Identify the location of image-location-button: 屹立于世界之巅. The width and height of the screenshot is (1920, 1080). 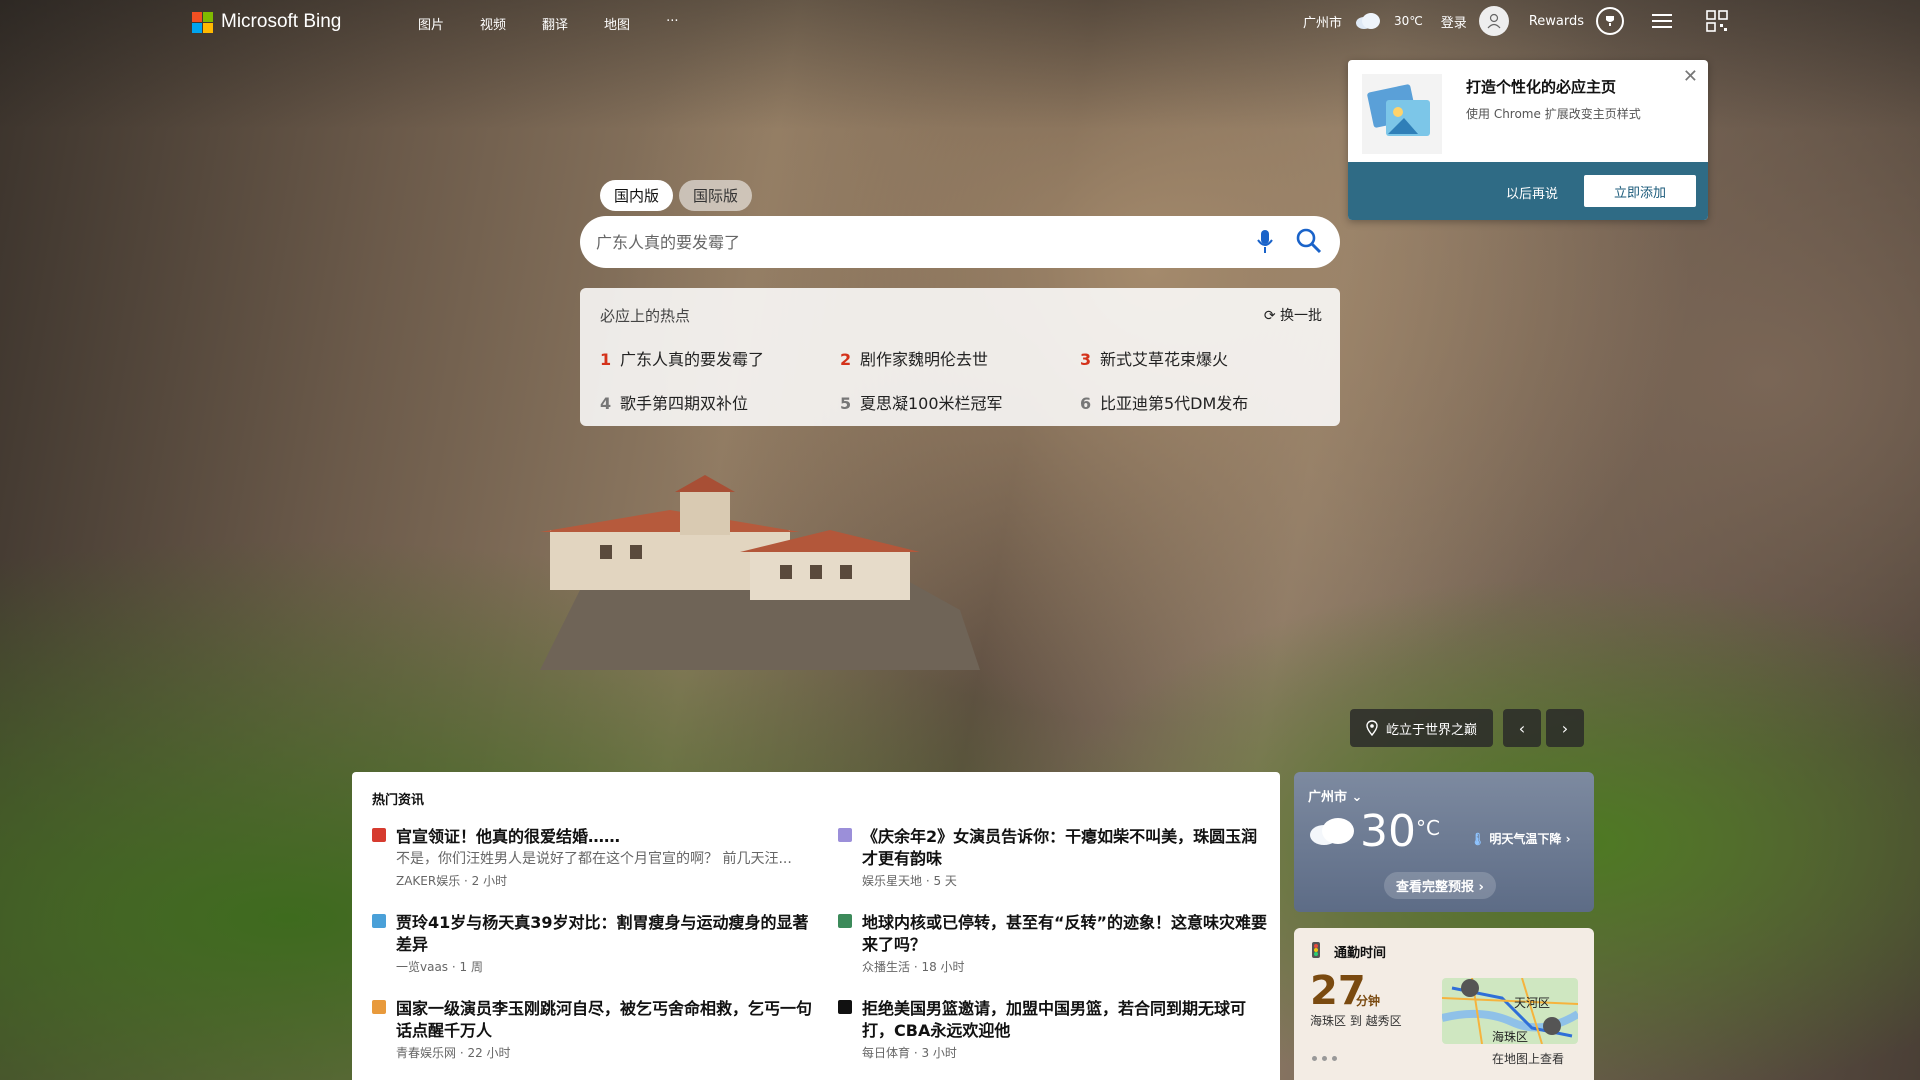
(1422, 728).